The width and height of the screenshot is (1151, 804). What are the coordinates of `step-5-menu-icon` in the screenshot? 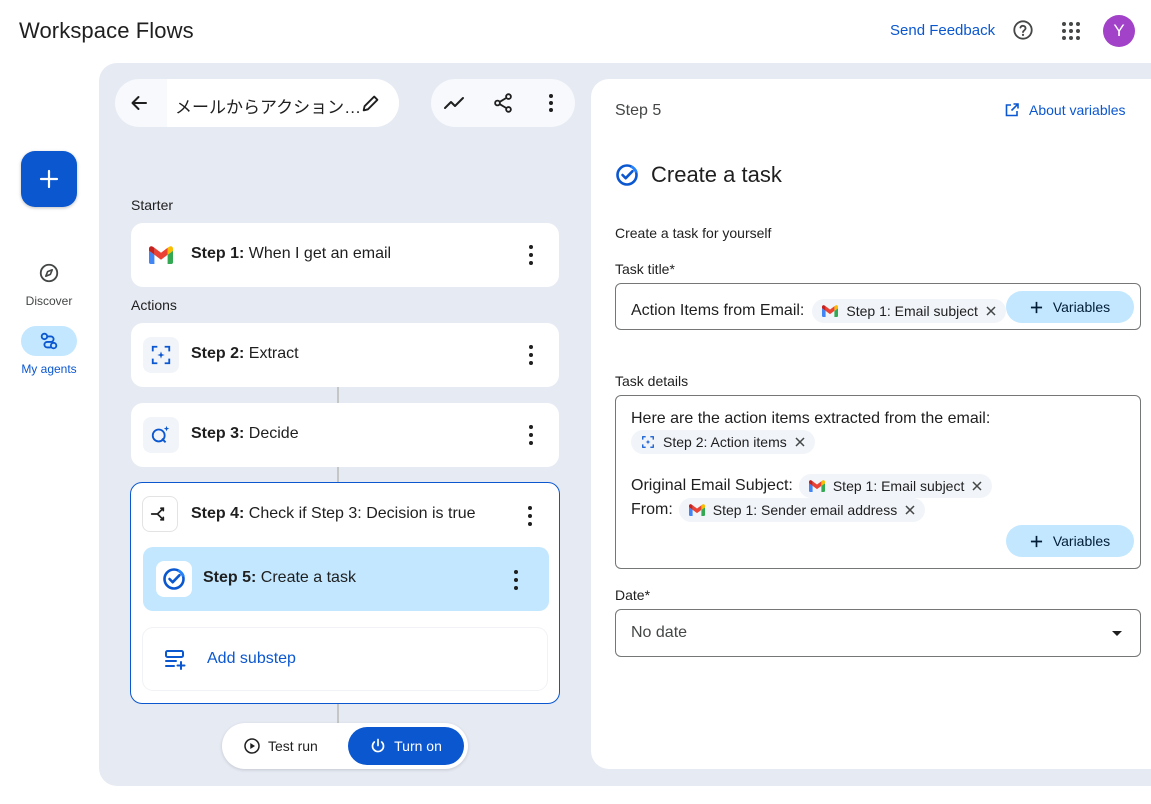 It's located at (516, 580).